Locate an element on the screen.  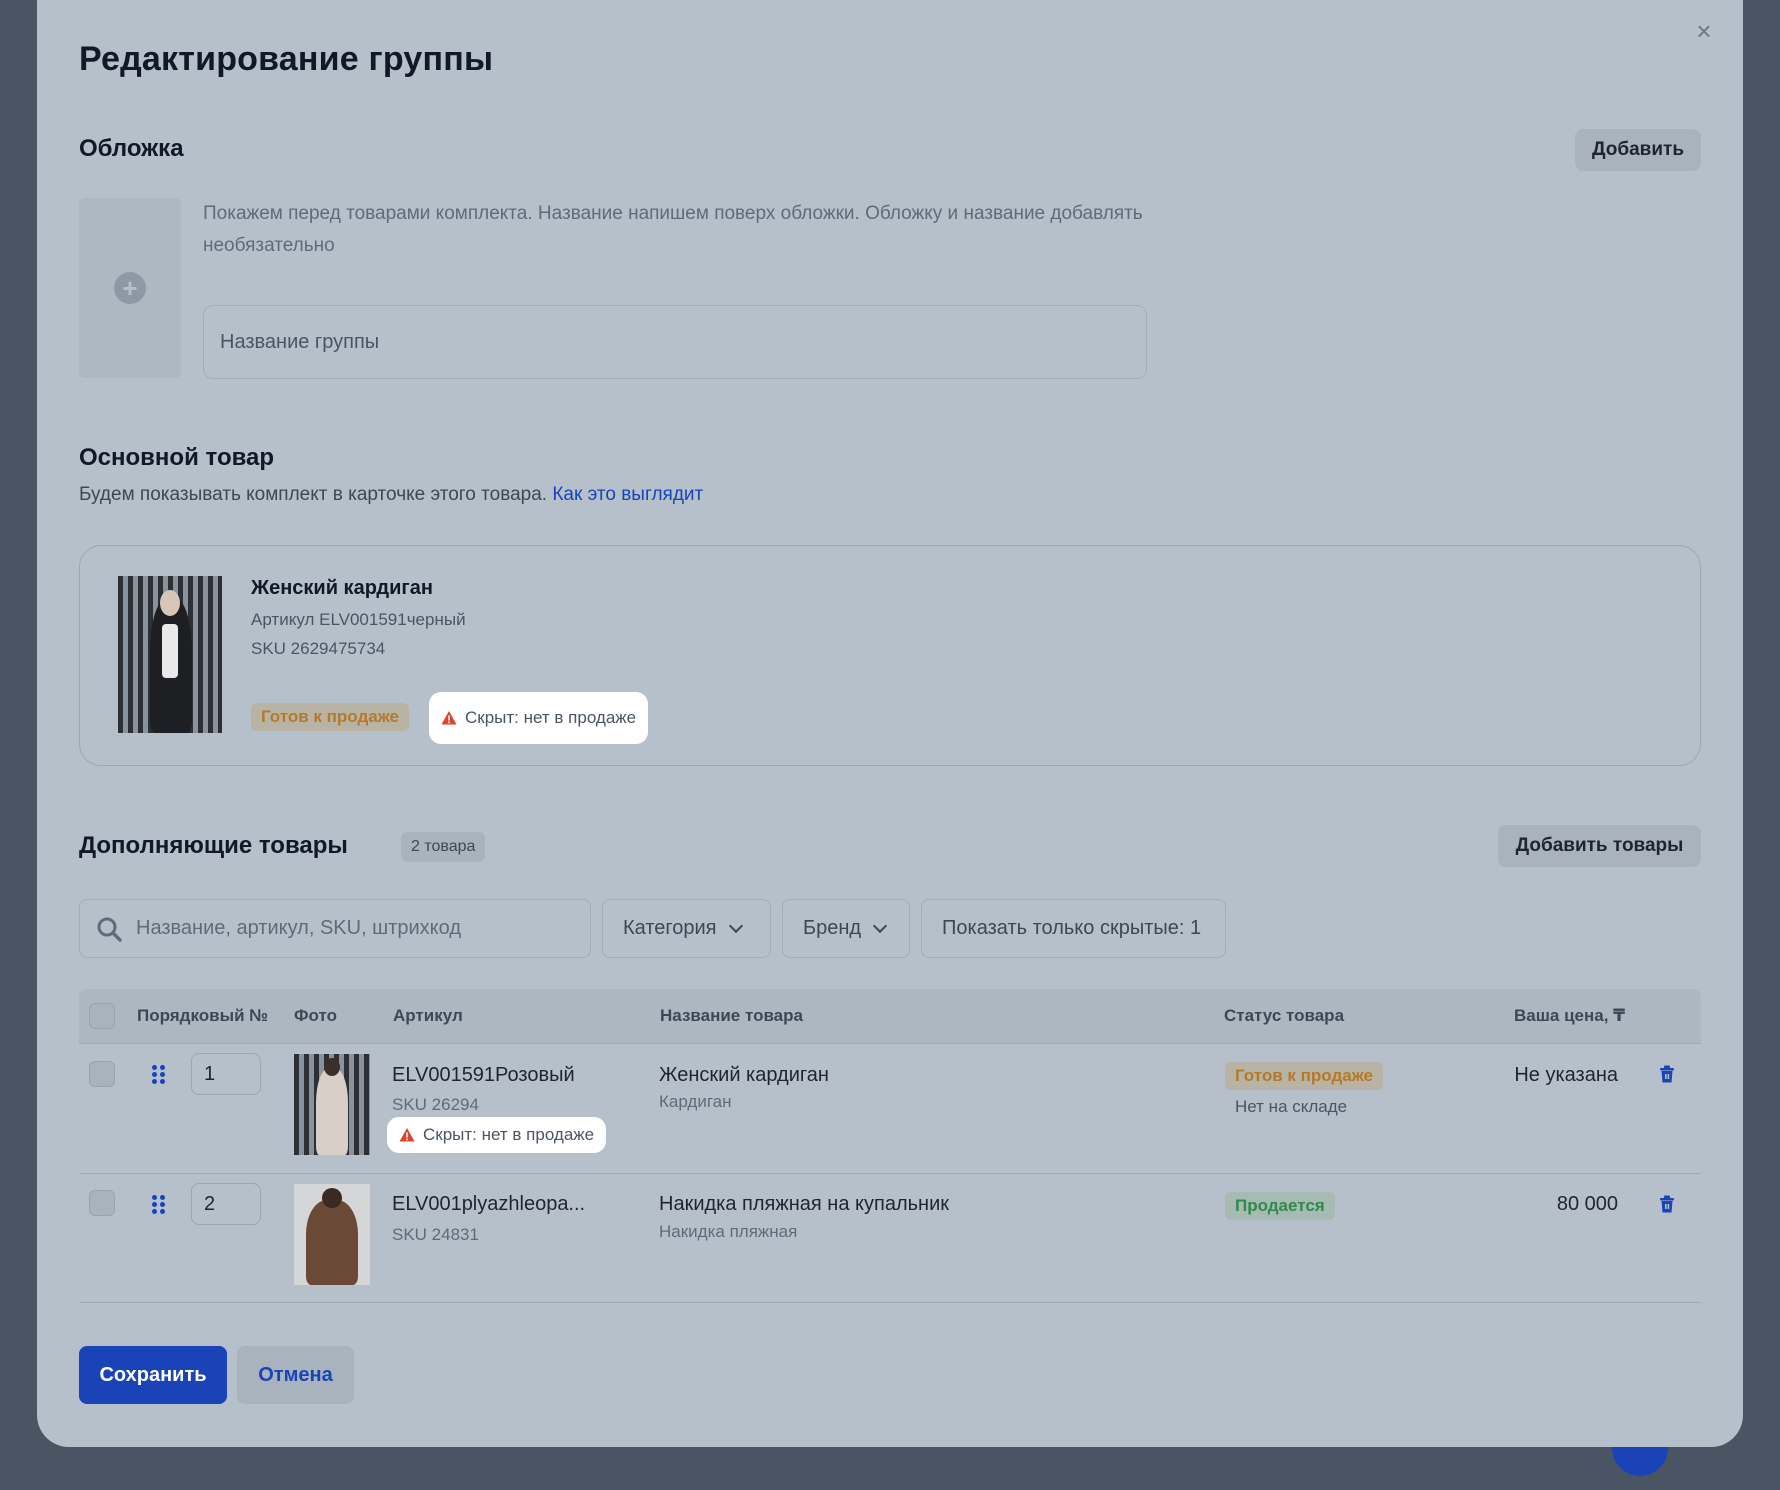
column-order: Порядковый № is located at coordinates (202, 1016).